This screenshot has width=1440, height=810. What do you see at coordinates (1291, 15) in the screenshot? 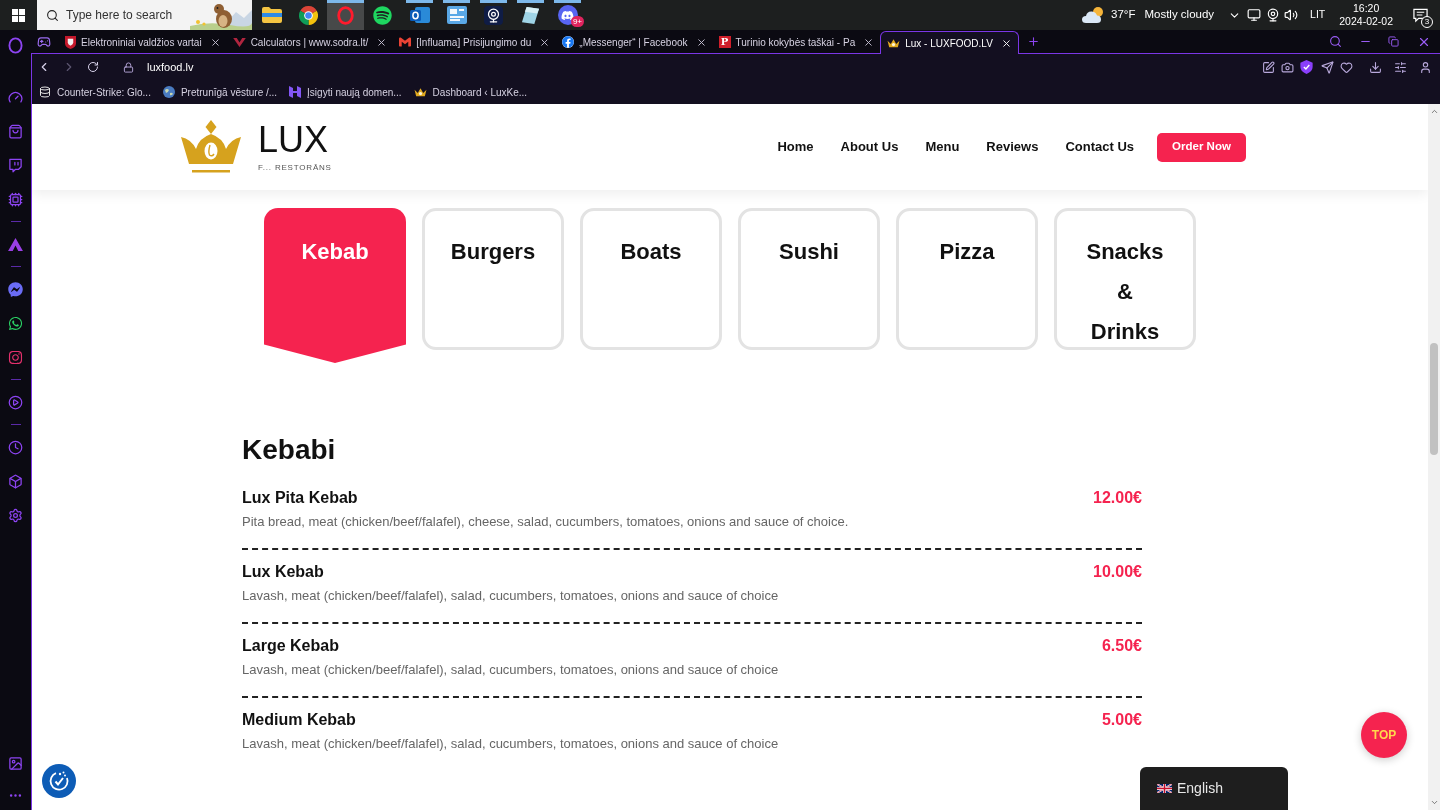
I see `volume-icon` at bounding box center [1291, 15].